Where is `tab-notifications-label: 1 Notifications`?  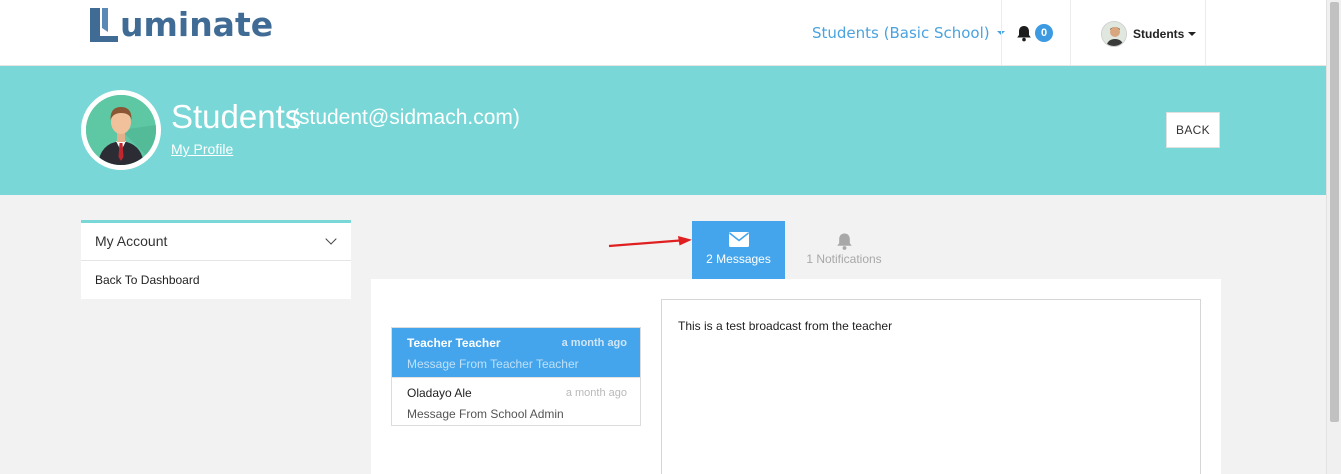
tab-notifications-label: 1 Notifications is located at coordinates (844, 259).